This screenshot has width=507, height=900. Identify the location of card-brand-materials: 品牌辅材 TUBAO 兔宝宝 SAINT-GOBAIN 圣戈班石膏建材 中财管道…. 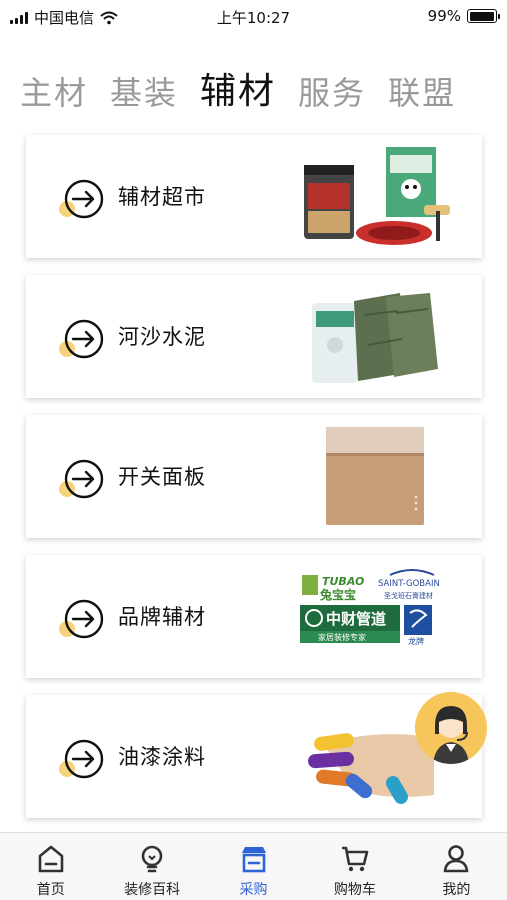
(254, 616).